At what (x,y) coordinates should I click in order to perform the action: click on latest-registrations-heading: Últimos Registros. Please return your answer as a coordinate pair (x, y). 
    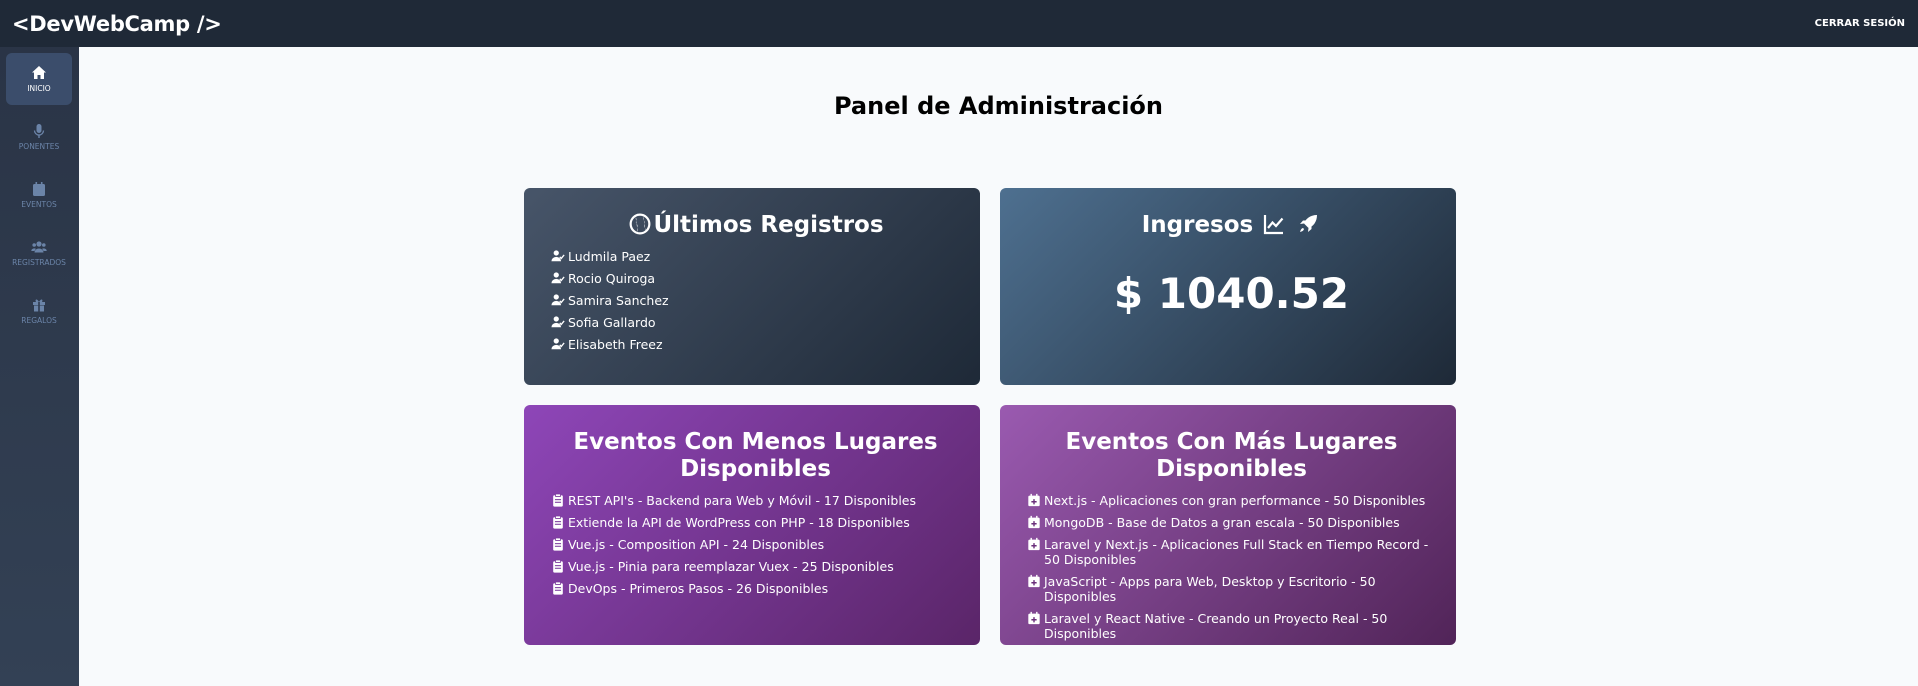
    Looking at the image, I should click on (755, 225).